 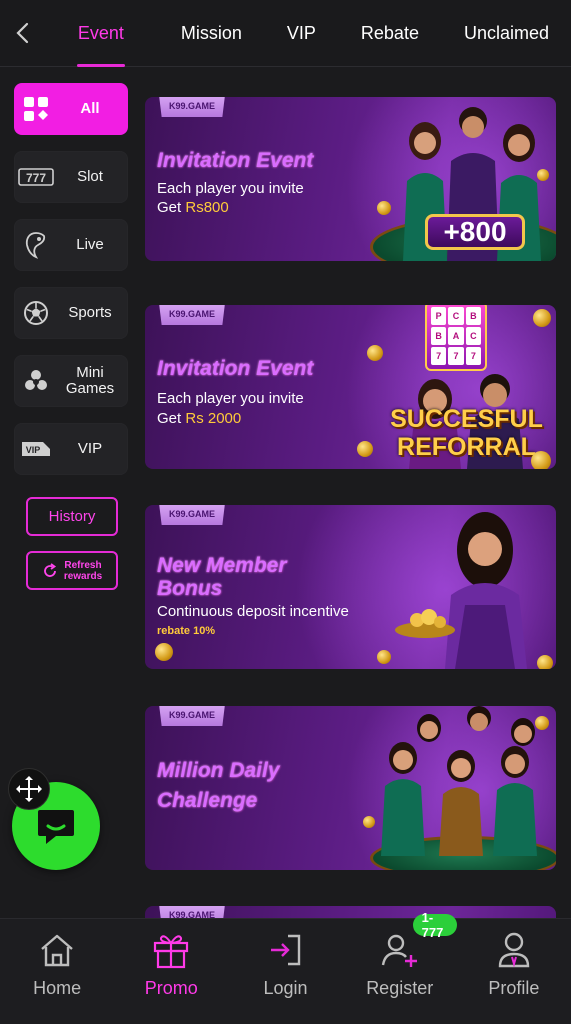 I want to click on nav-home: Home, so click(x=57, y=971).